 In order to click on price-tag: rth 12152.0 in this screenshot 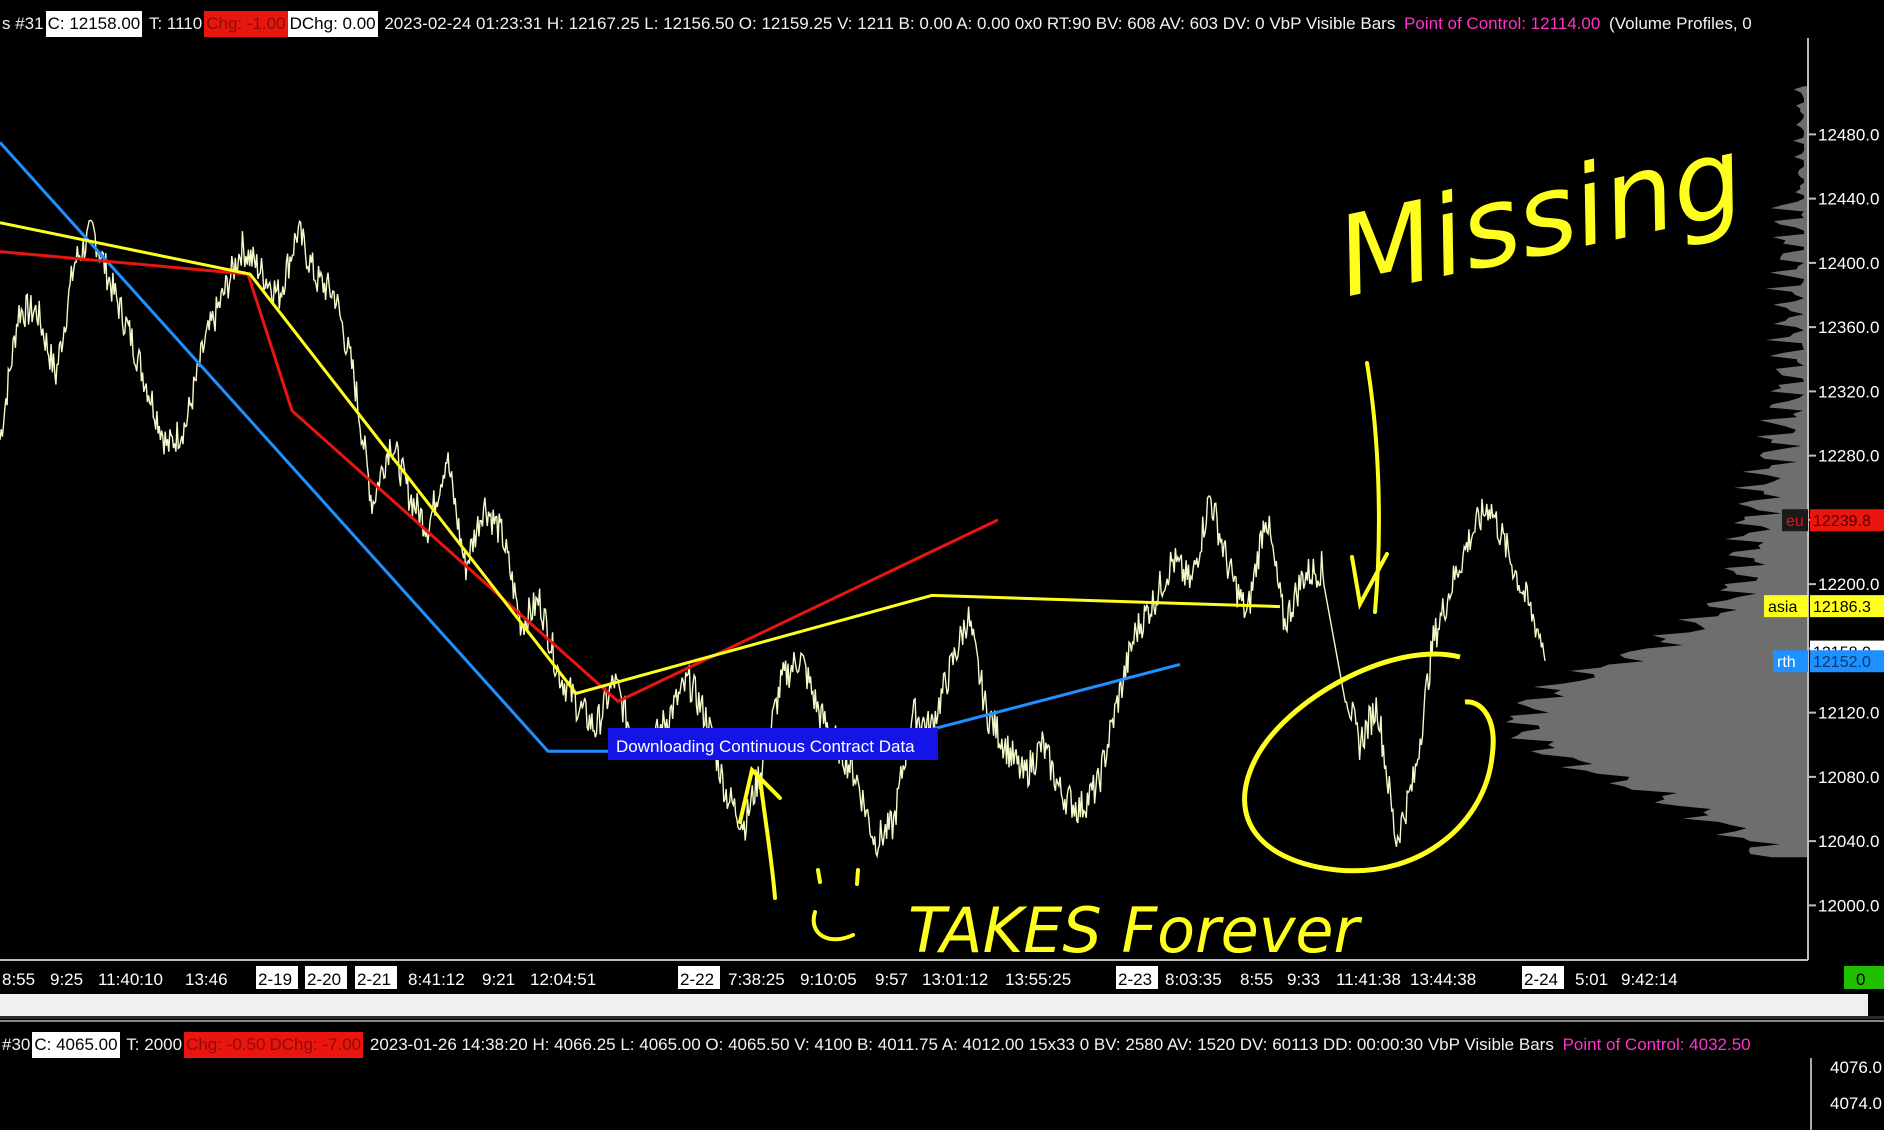, I will do `click(1828, 661)`.